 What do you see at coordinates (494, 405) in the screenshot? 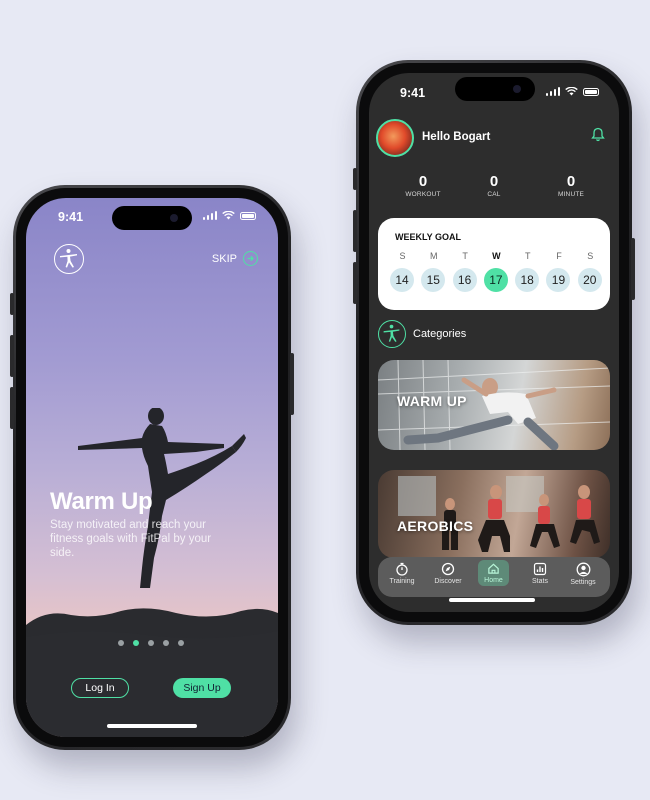
I see `category-card-warm-up: WARM UP` at bounding box center [494, 405].